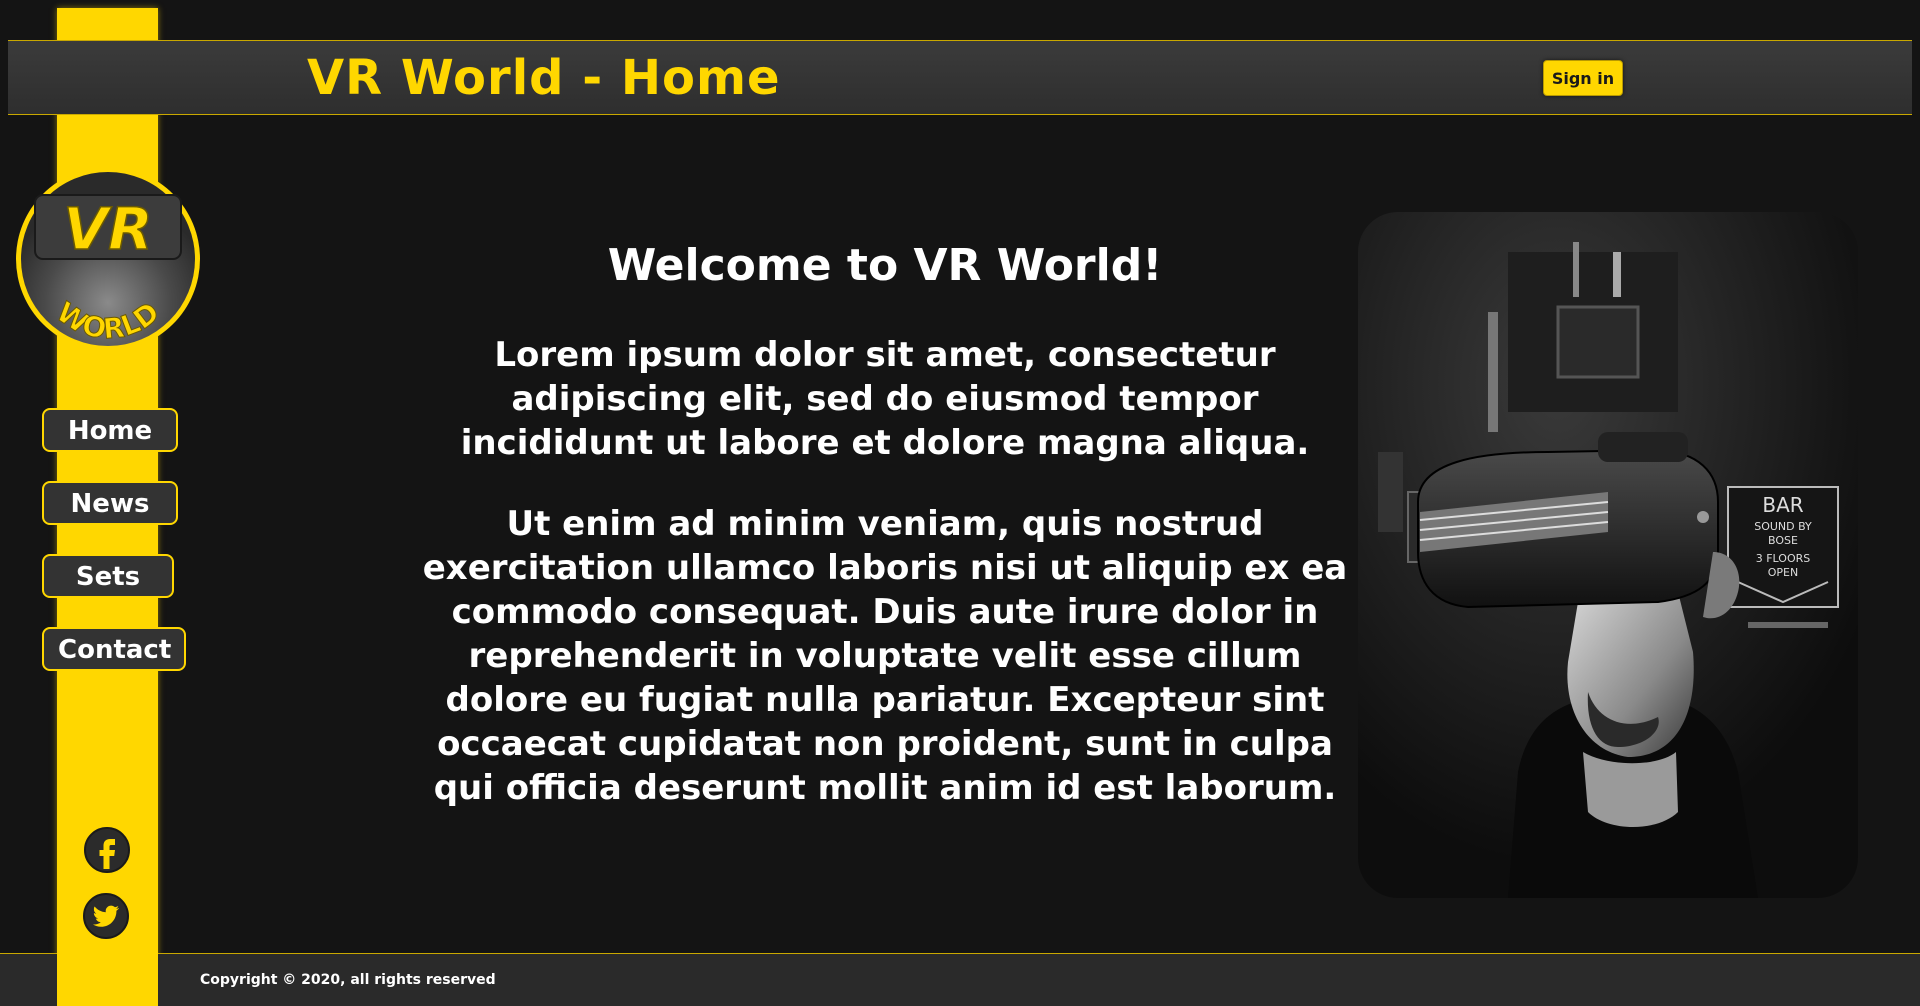 The height and width of the screenshot is (1006, 1920). I want to click on svg-text: OPEN, so click(1783, 572).